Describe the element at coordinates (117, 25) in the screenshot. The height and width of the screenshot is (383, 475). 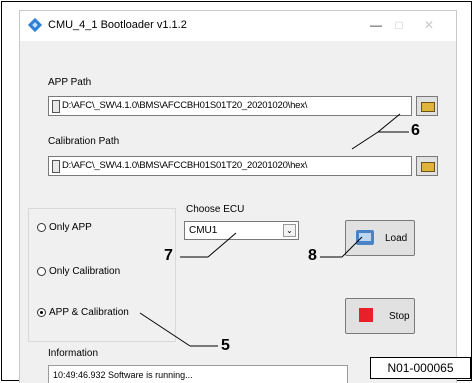
I see `window-title: CMU_4_1 Bootloader v1.1.2` at that location.